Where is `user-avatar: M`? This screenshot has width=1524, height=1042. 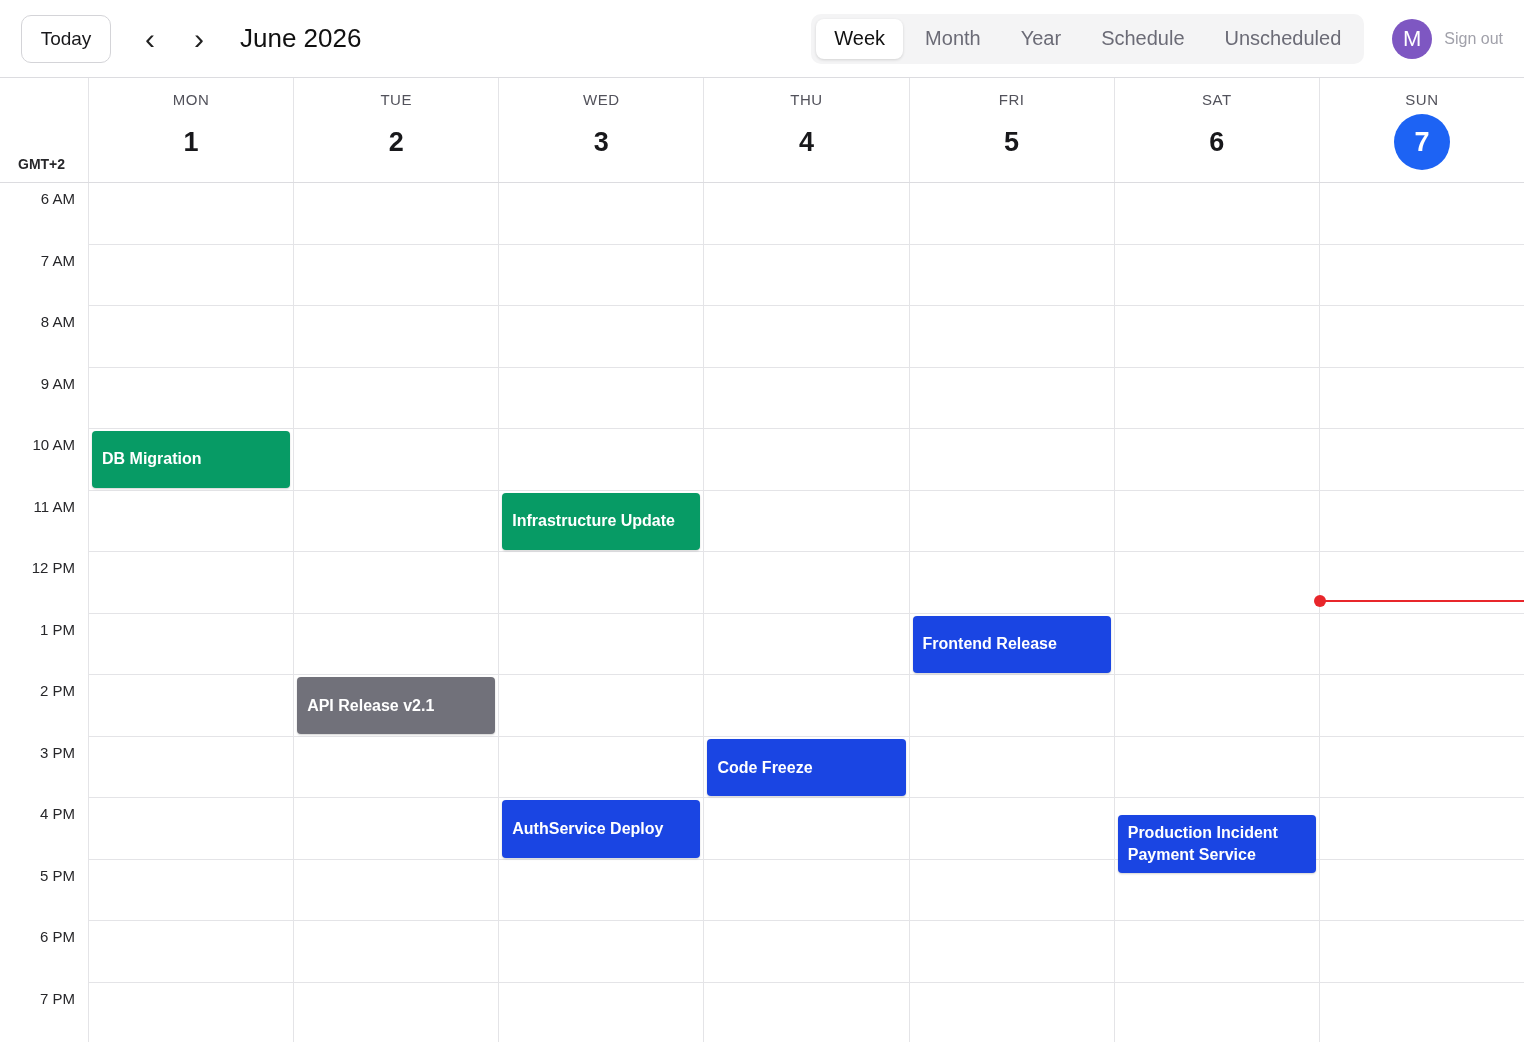 user-avatar: M is located at coordinates (1412, 38).